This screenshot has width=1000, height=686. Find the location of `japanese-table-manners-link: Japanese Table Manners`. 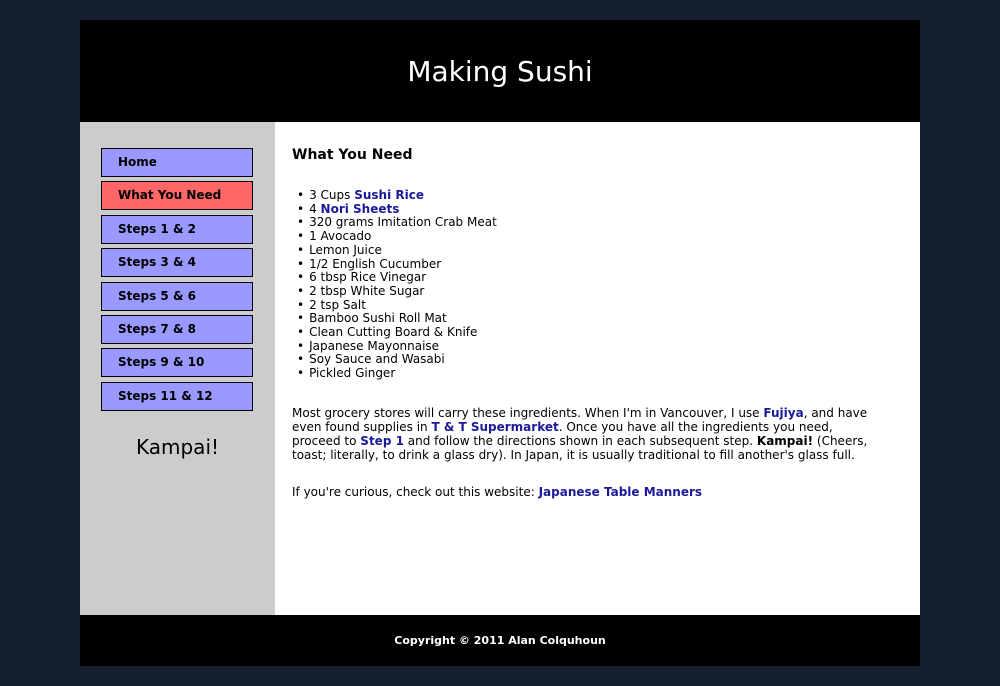

japanese-table-manners-link: Japanese Table Manners is located at coordinates (620, 492).